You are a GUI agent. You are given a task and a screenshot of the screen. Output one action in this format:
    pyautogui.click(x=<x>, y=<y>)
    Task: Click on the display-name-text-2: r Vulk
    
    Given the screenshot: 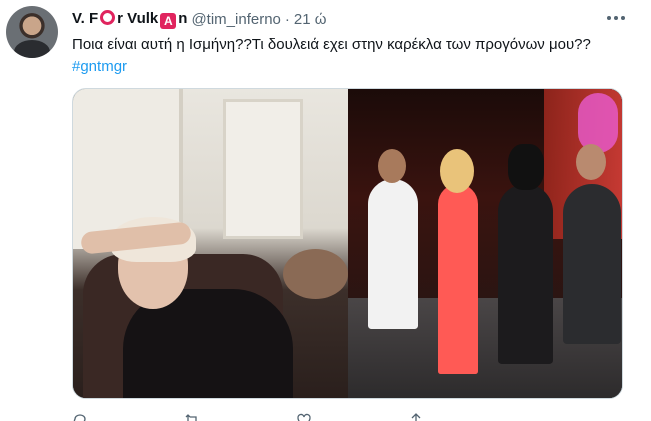 What is the action you would take?
    pyautogui.click(x=138, y=18)
    